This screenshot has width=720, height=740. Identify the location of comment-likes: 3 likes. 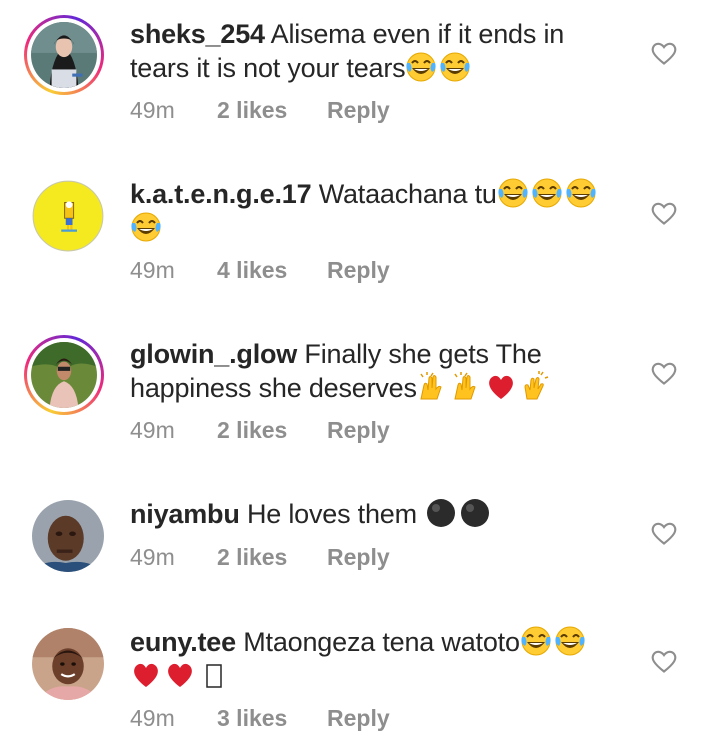
(272, 718).